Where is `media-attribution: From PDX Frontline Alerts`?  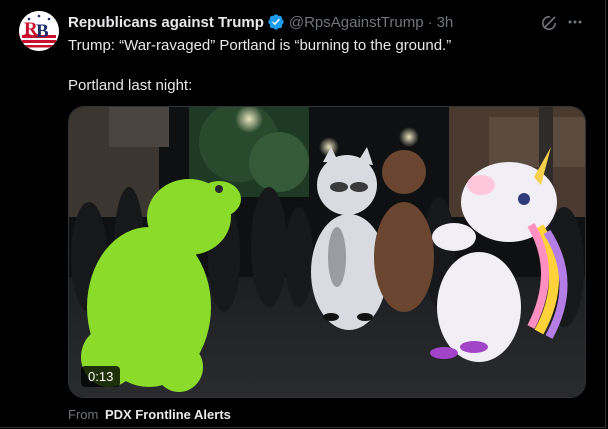 media-attribution: From PDX Frontline Alerts is located at coordinates (149, 414).